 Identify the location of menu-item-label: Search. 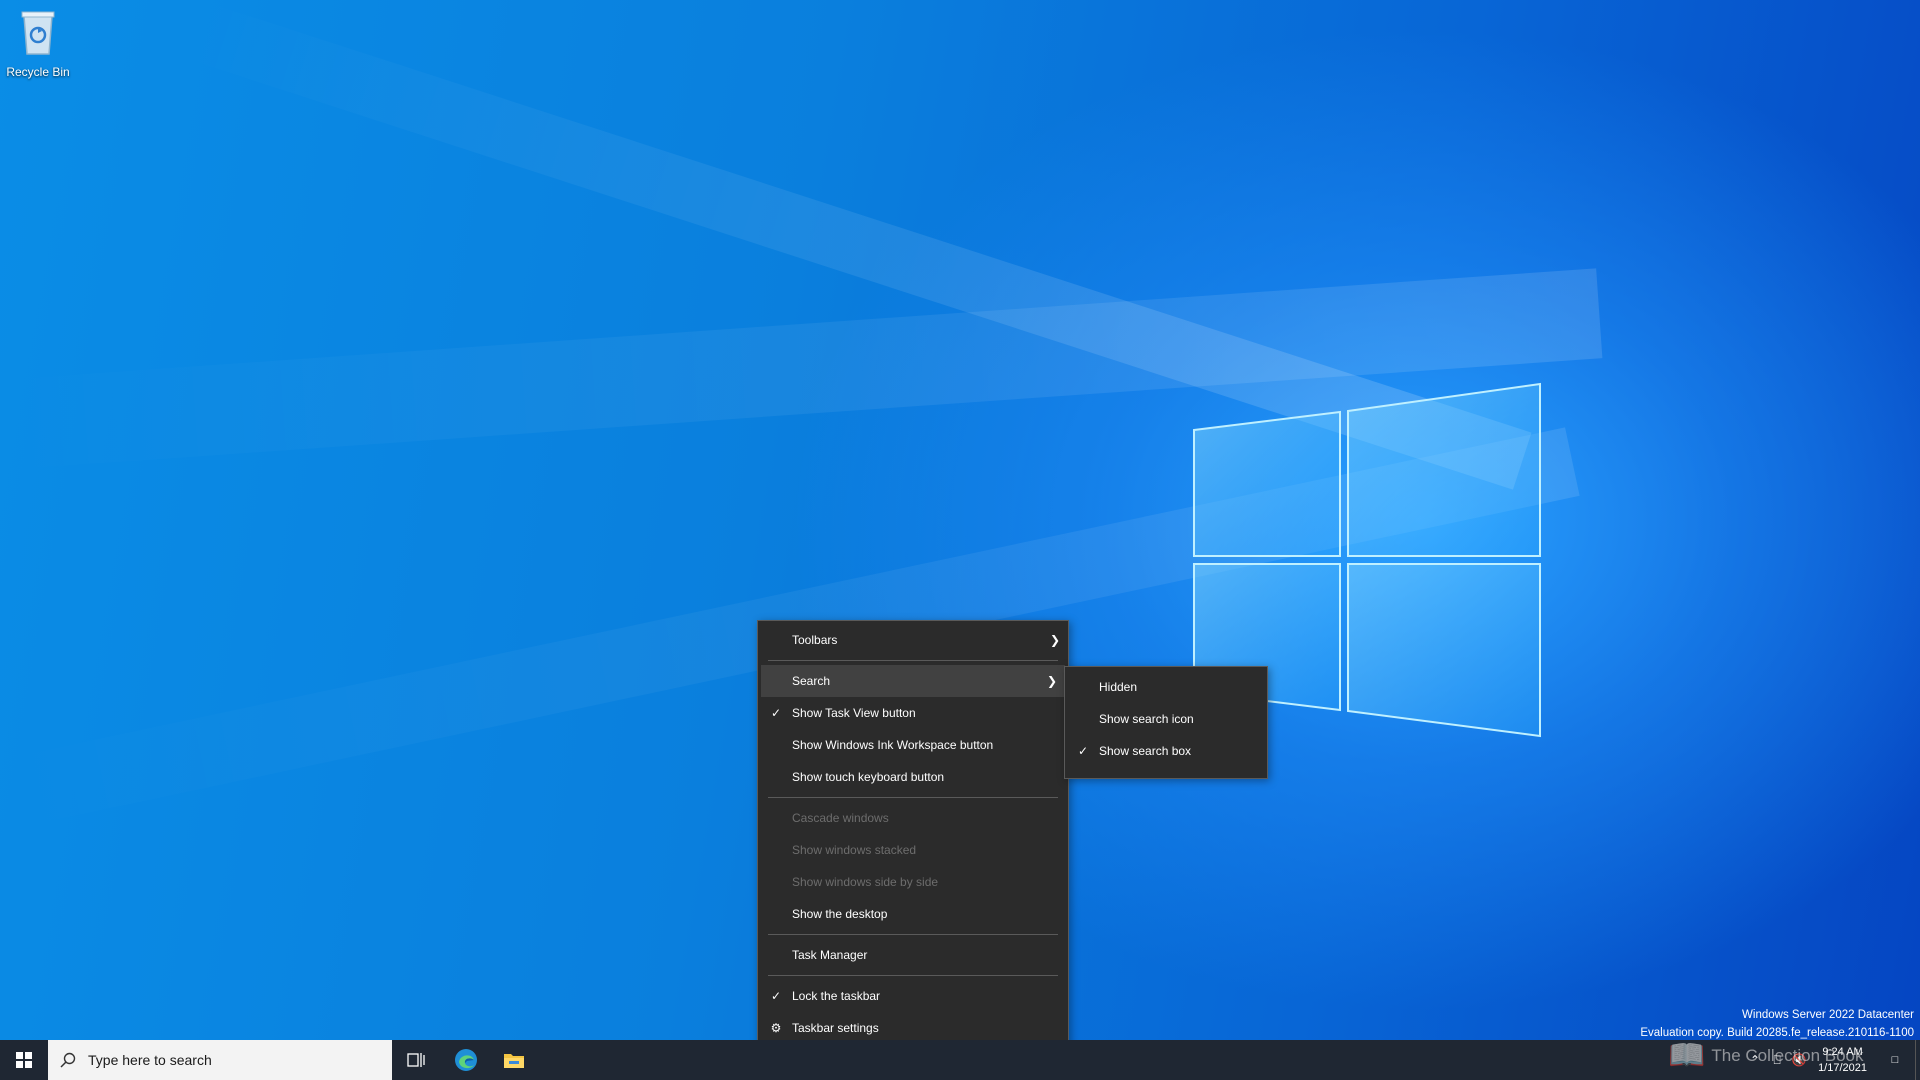
(811, 681).